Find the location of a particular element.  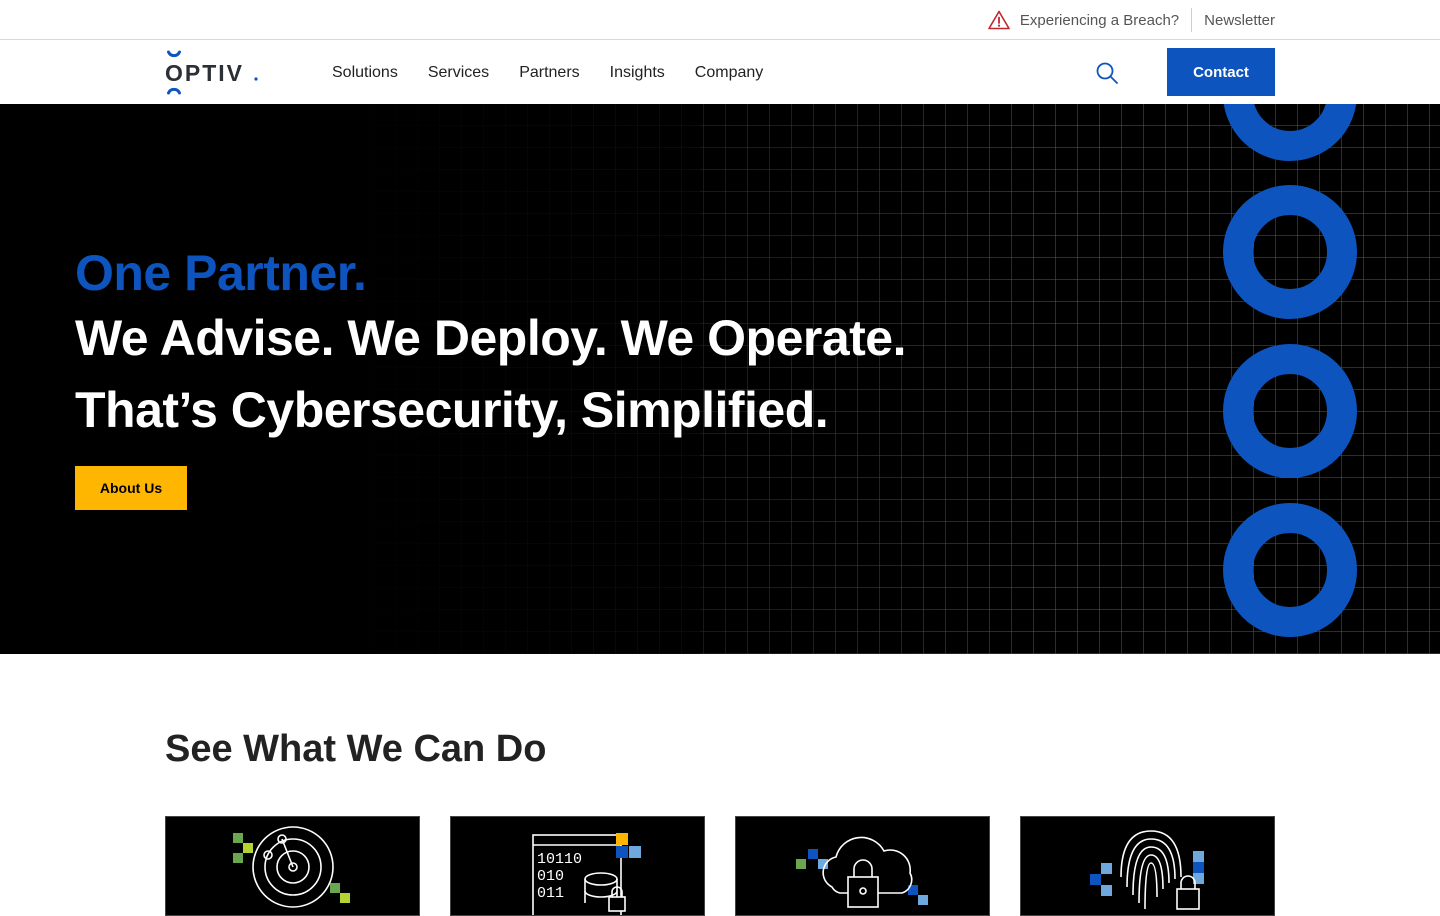

optiv-logo-mark: OPTIV is located at coordinates (211, 72).